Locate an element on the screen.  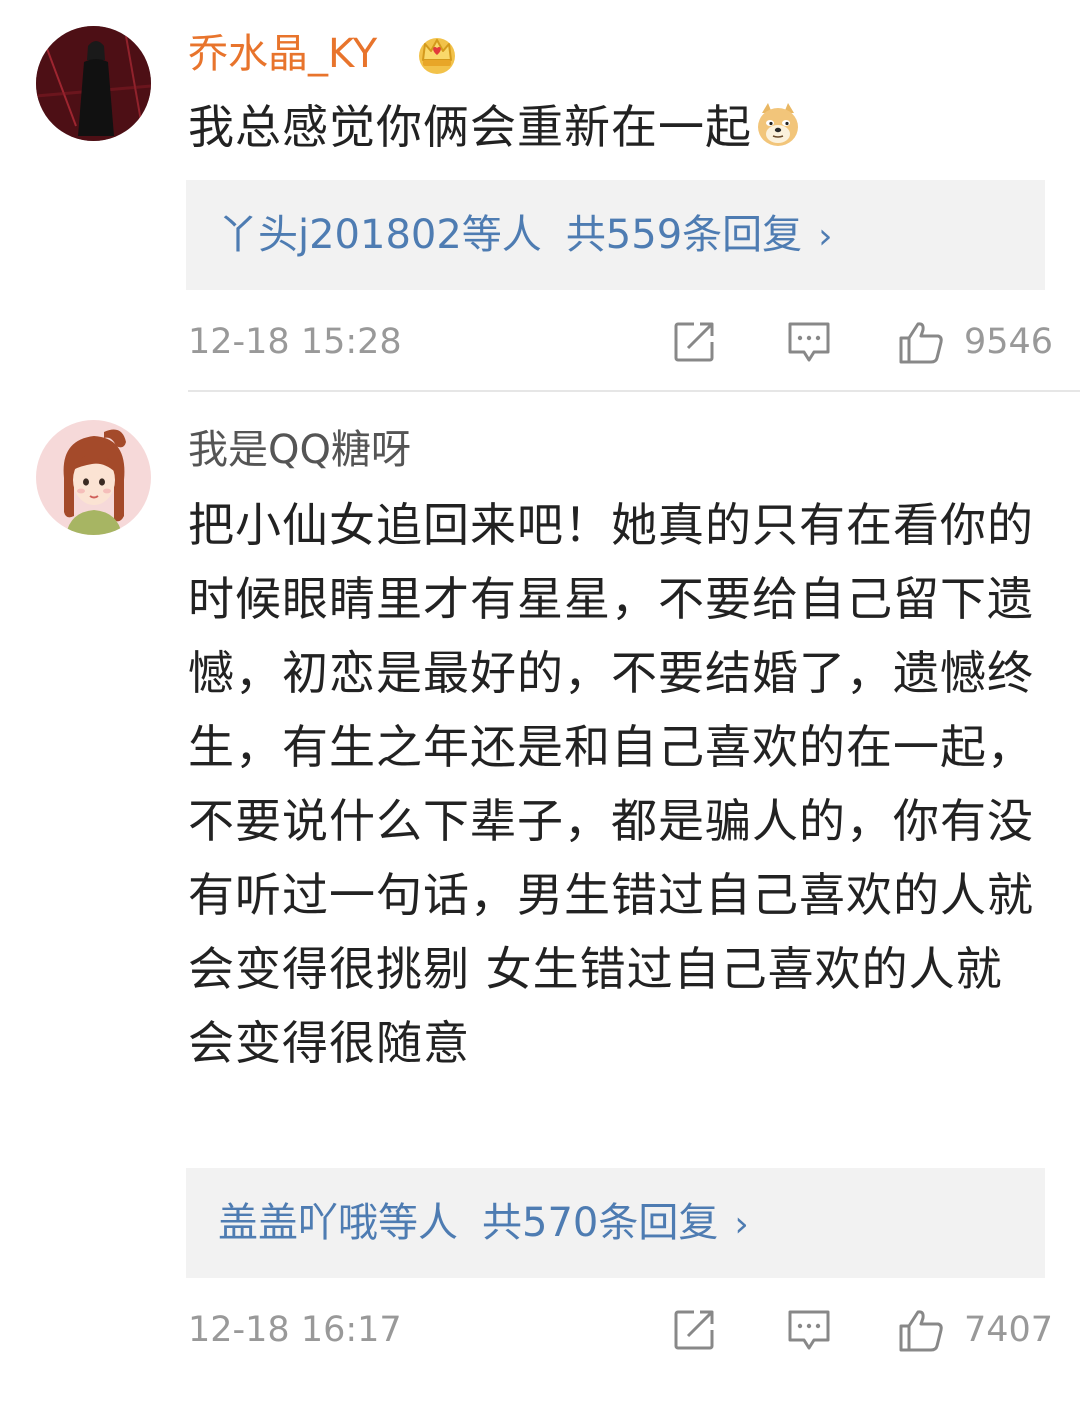
replies-users: 盖盖吖哦等人 is located at coordinates (338, 1223).